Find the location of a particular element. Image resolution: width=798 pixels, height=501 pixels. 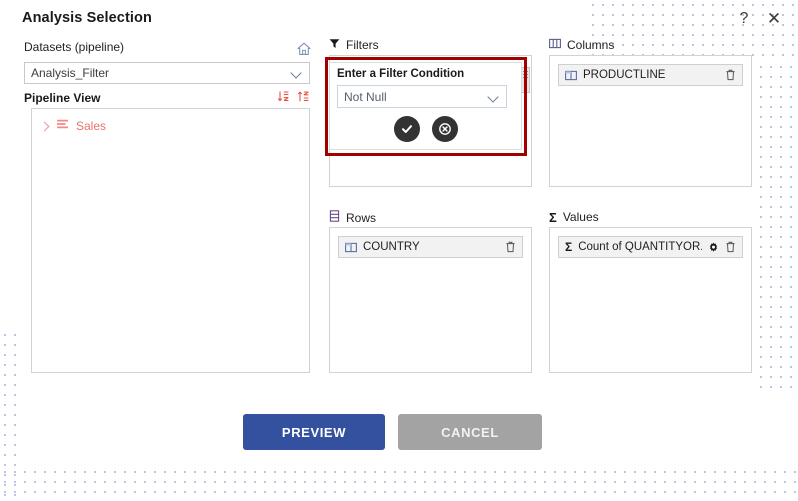

funnel-icon is located at coordinates (334, 45).